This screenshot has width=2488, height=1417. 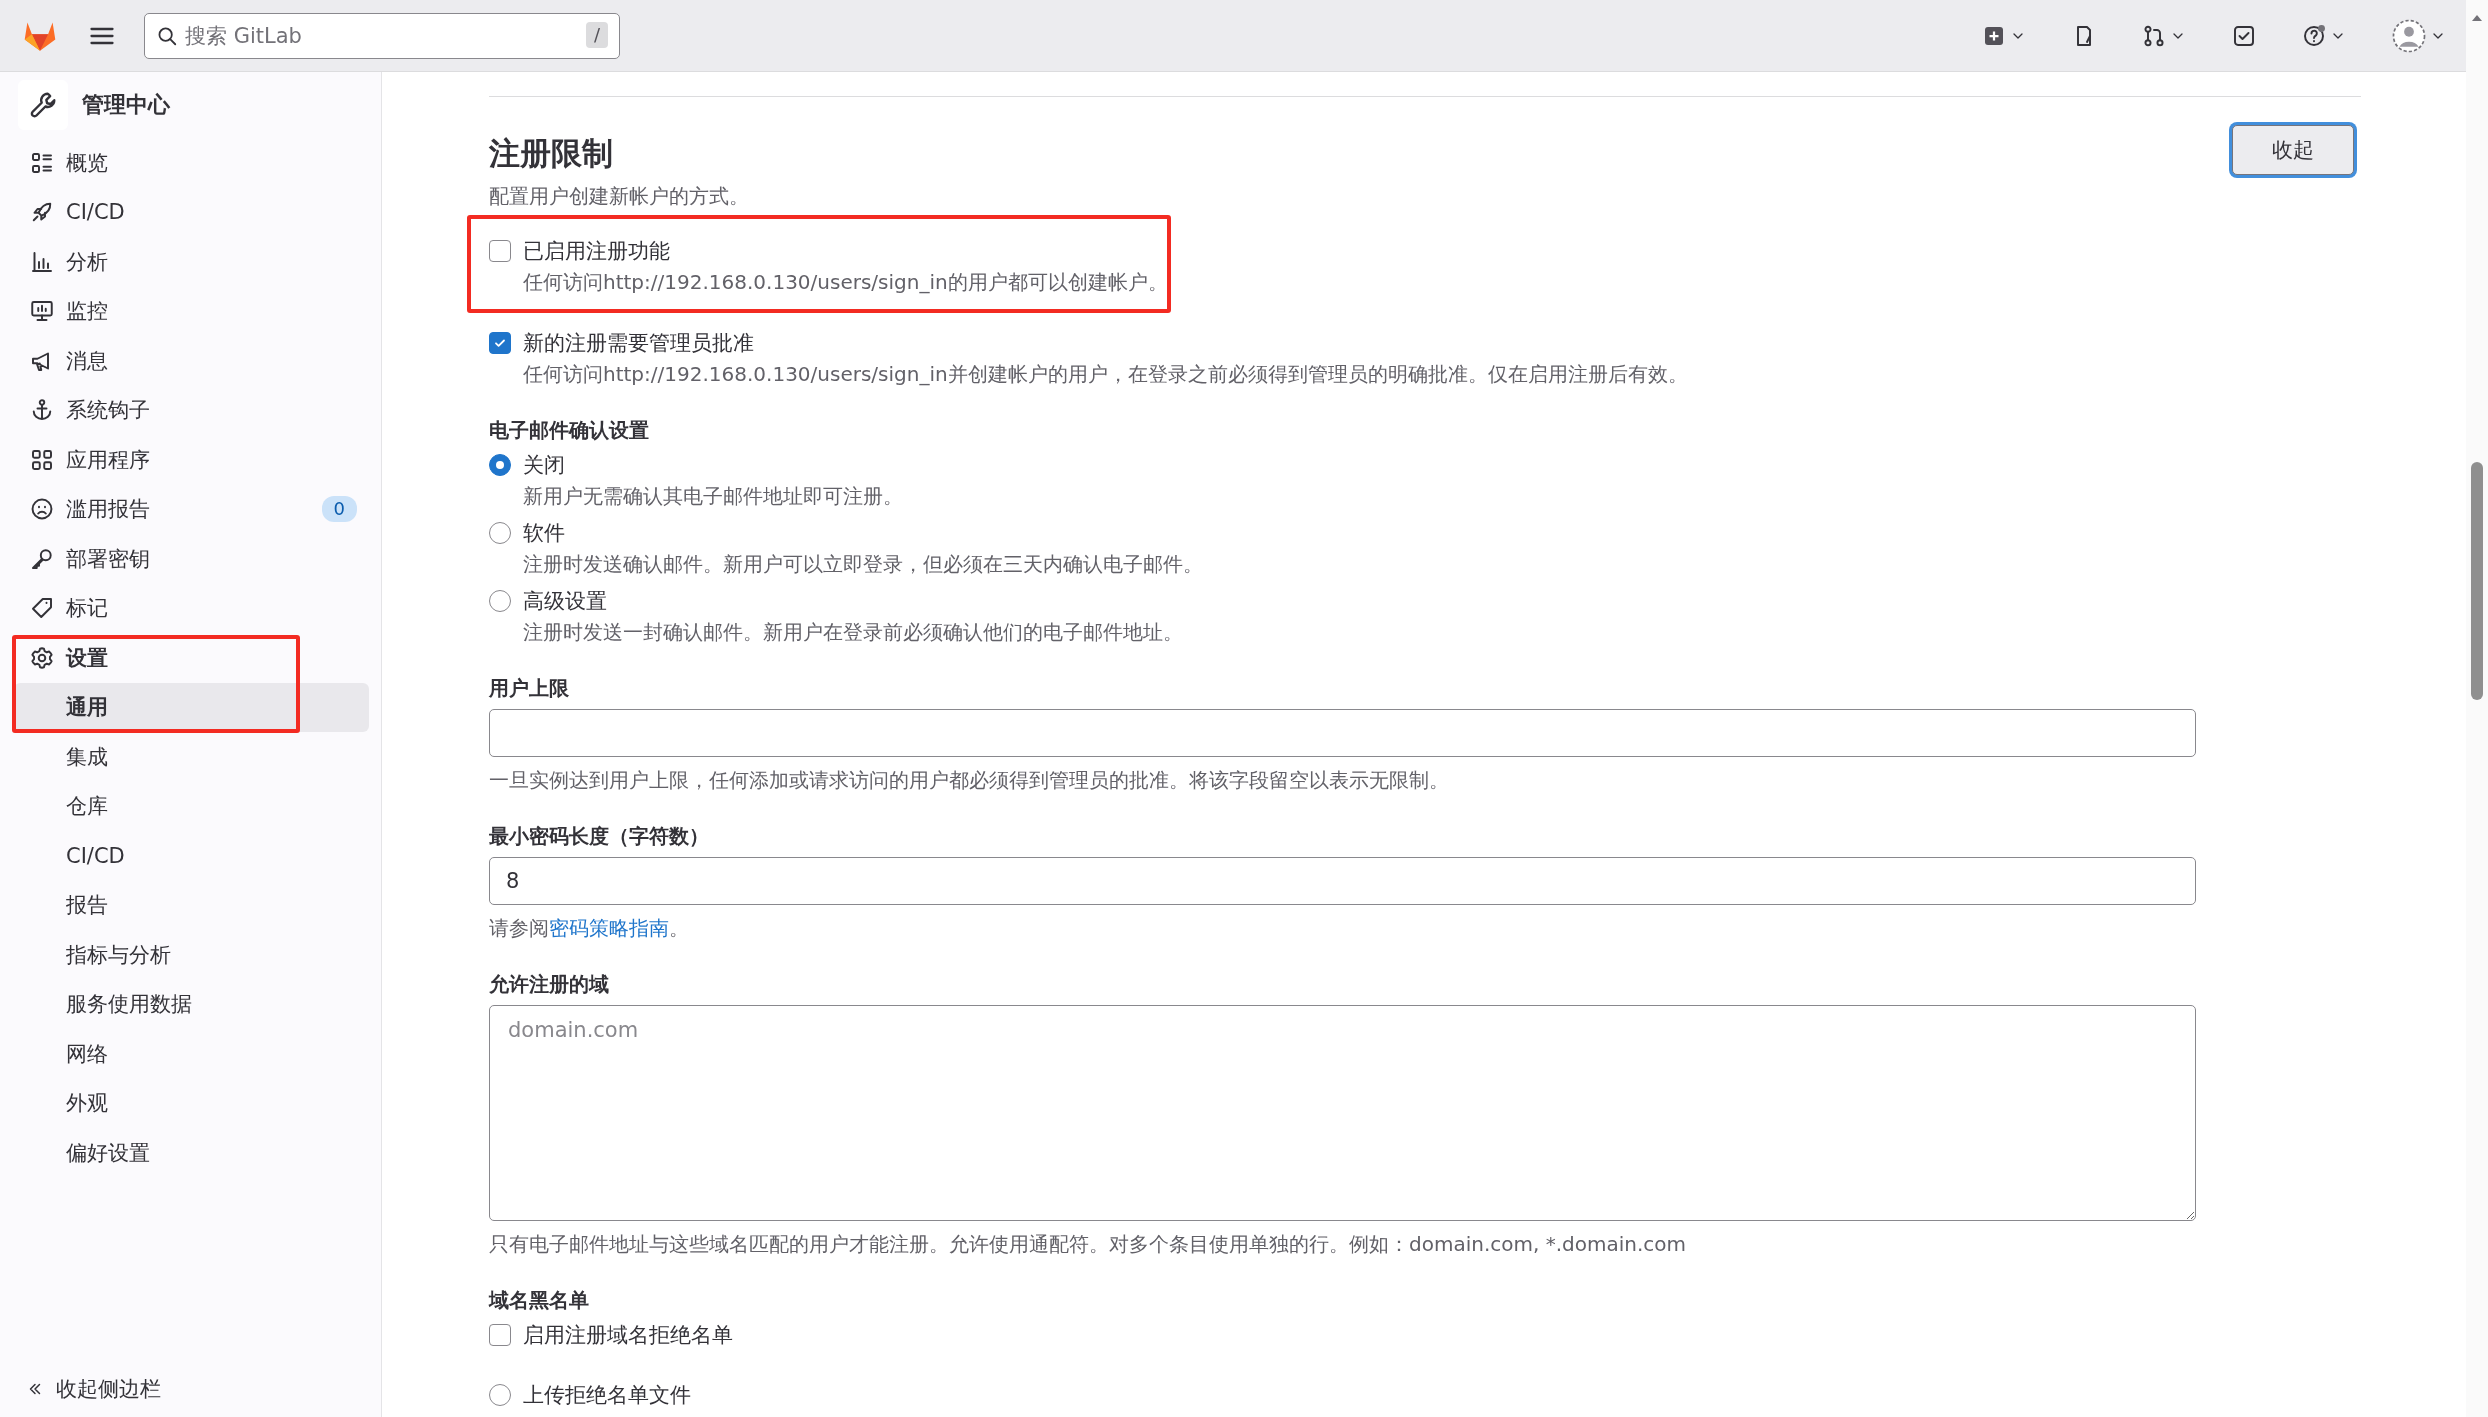 What do you see at coordinates (191, 856) in the screenshot?
I see `sidebar-subitem: CI/CD` at bounding box center [191, 856].